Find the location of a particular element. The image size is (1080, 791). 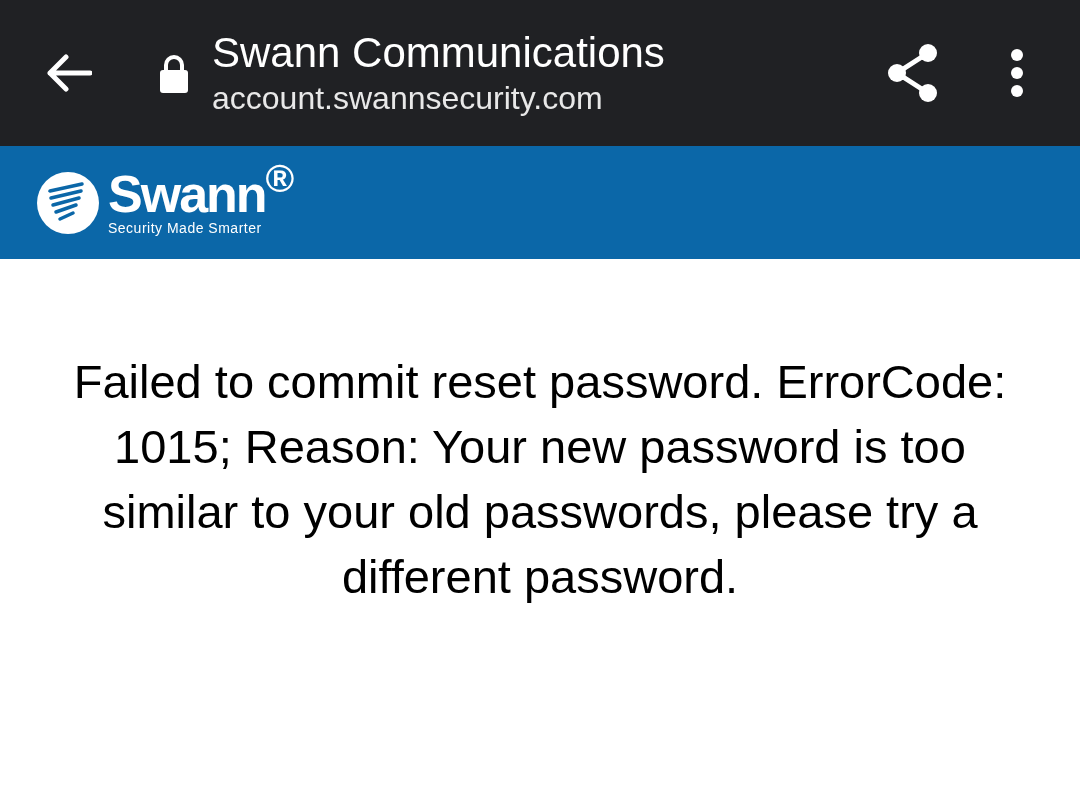

page-title: Swann Communications is located at coordinates (438, 53).